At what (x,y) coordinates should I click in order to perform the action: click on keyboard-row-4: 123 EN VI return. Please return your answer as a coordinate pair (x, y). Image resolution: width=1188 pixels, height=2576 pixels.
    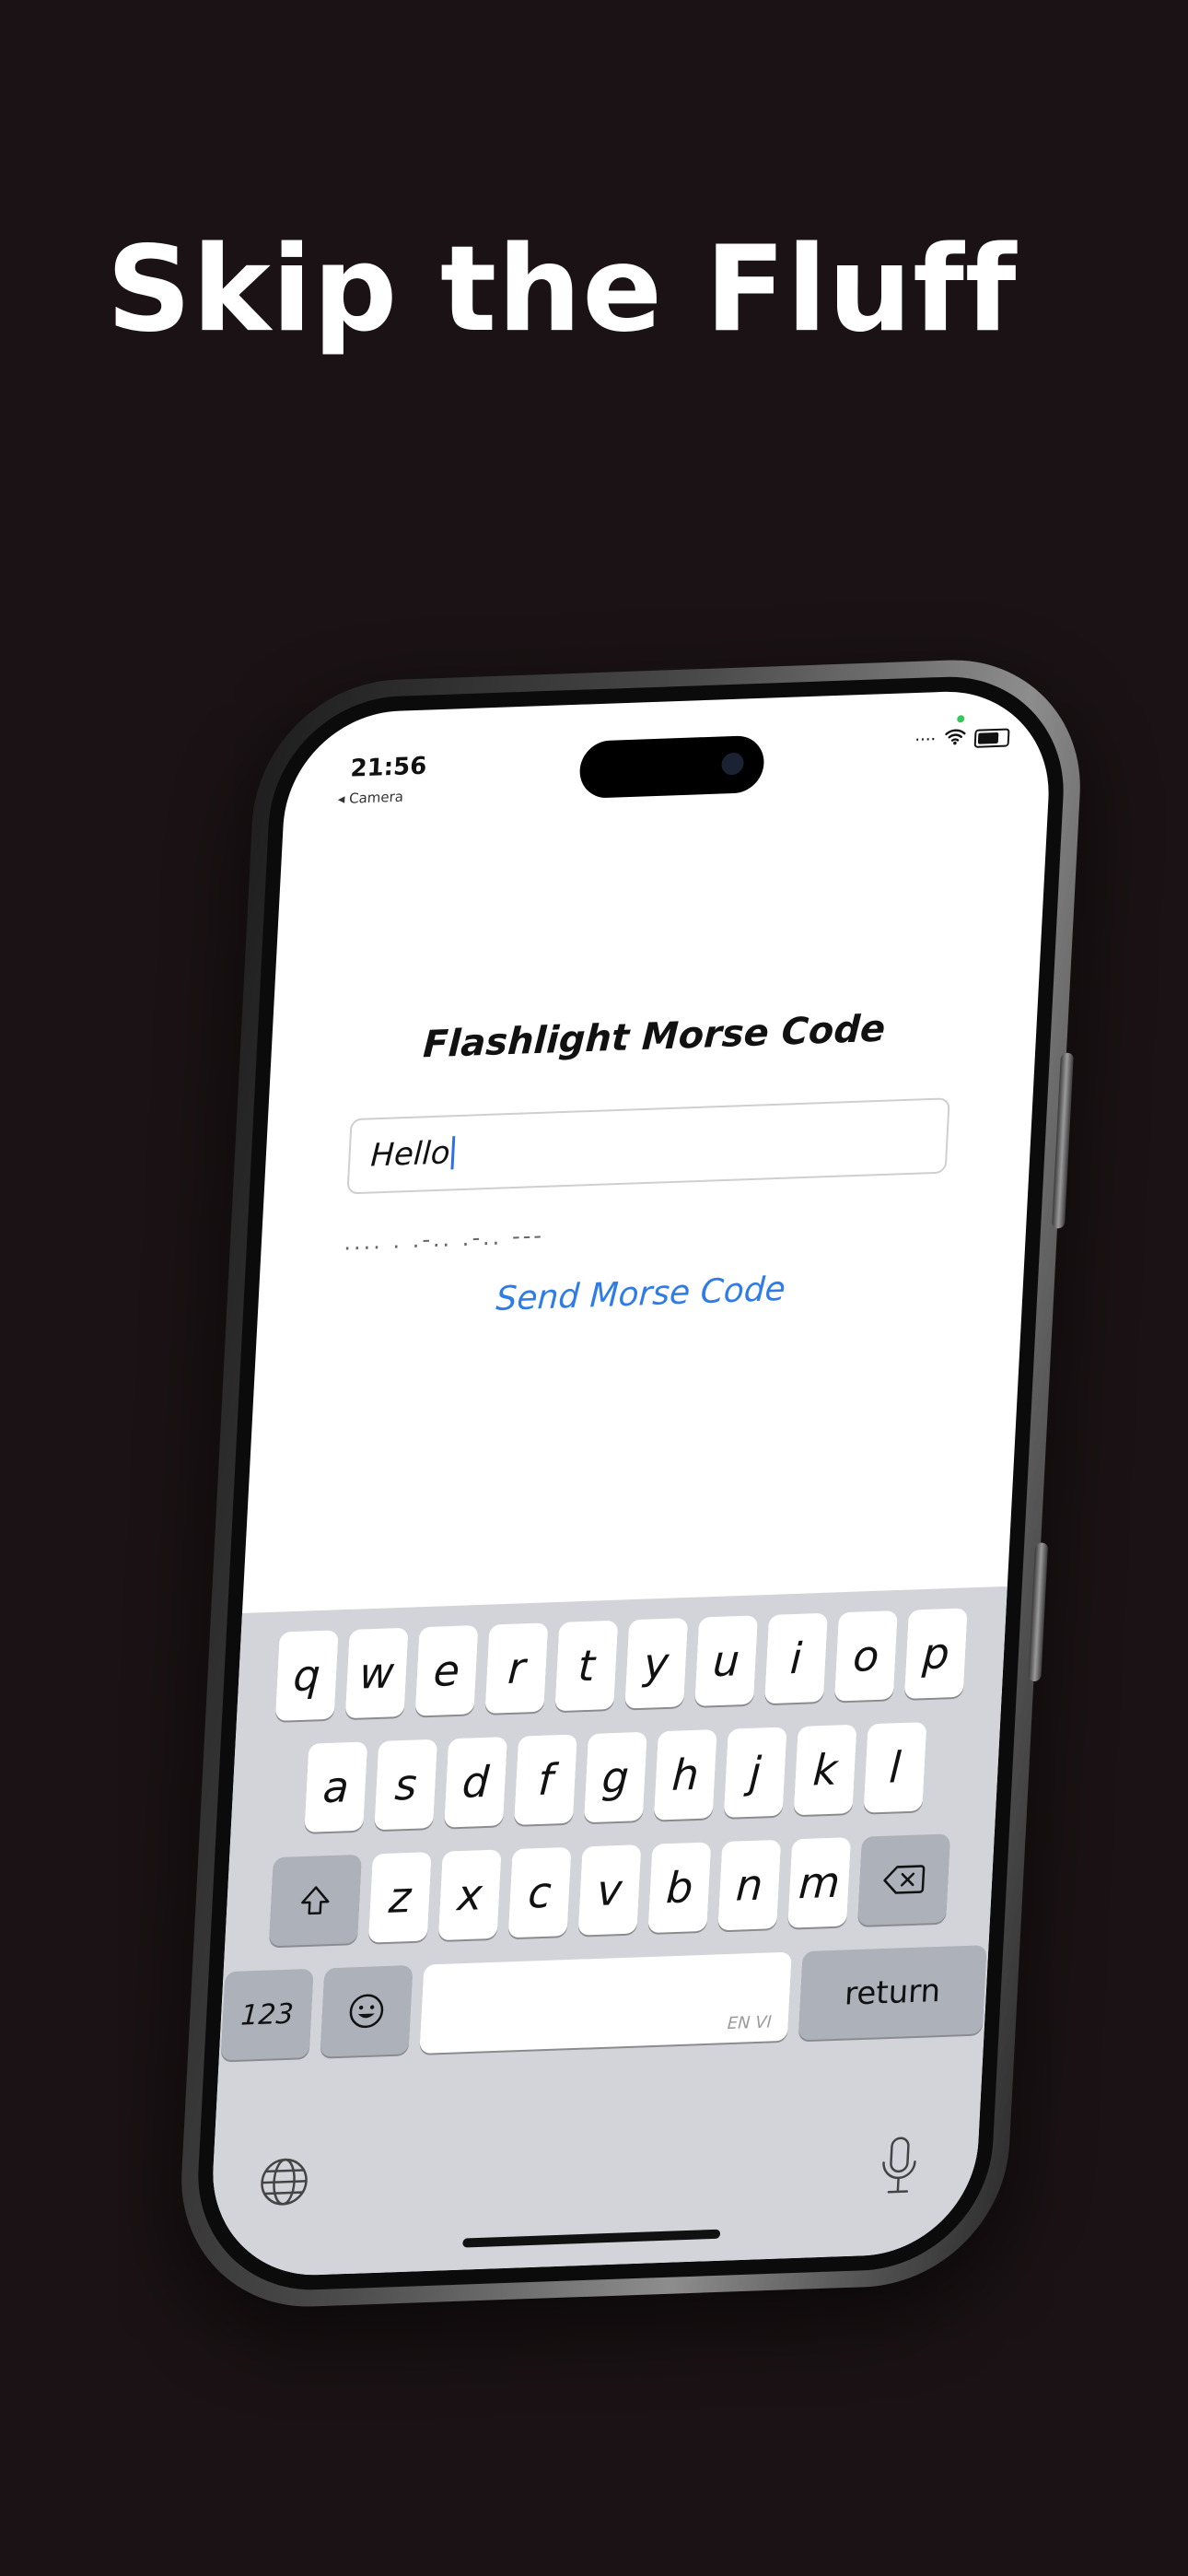
    Looking at the image, I should click on (604, 2003).